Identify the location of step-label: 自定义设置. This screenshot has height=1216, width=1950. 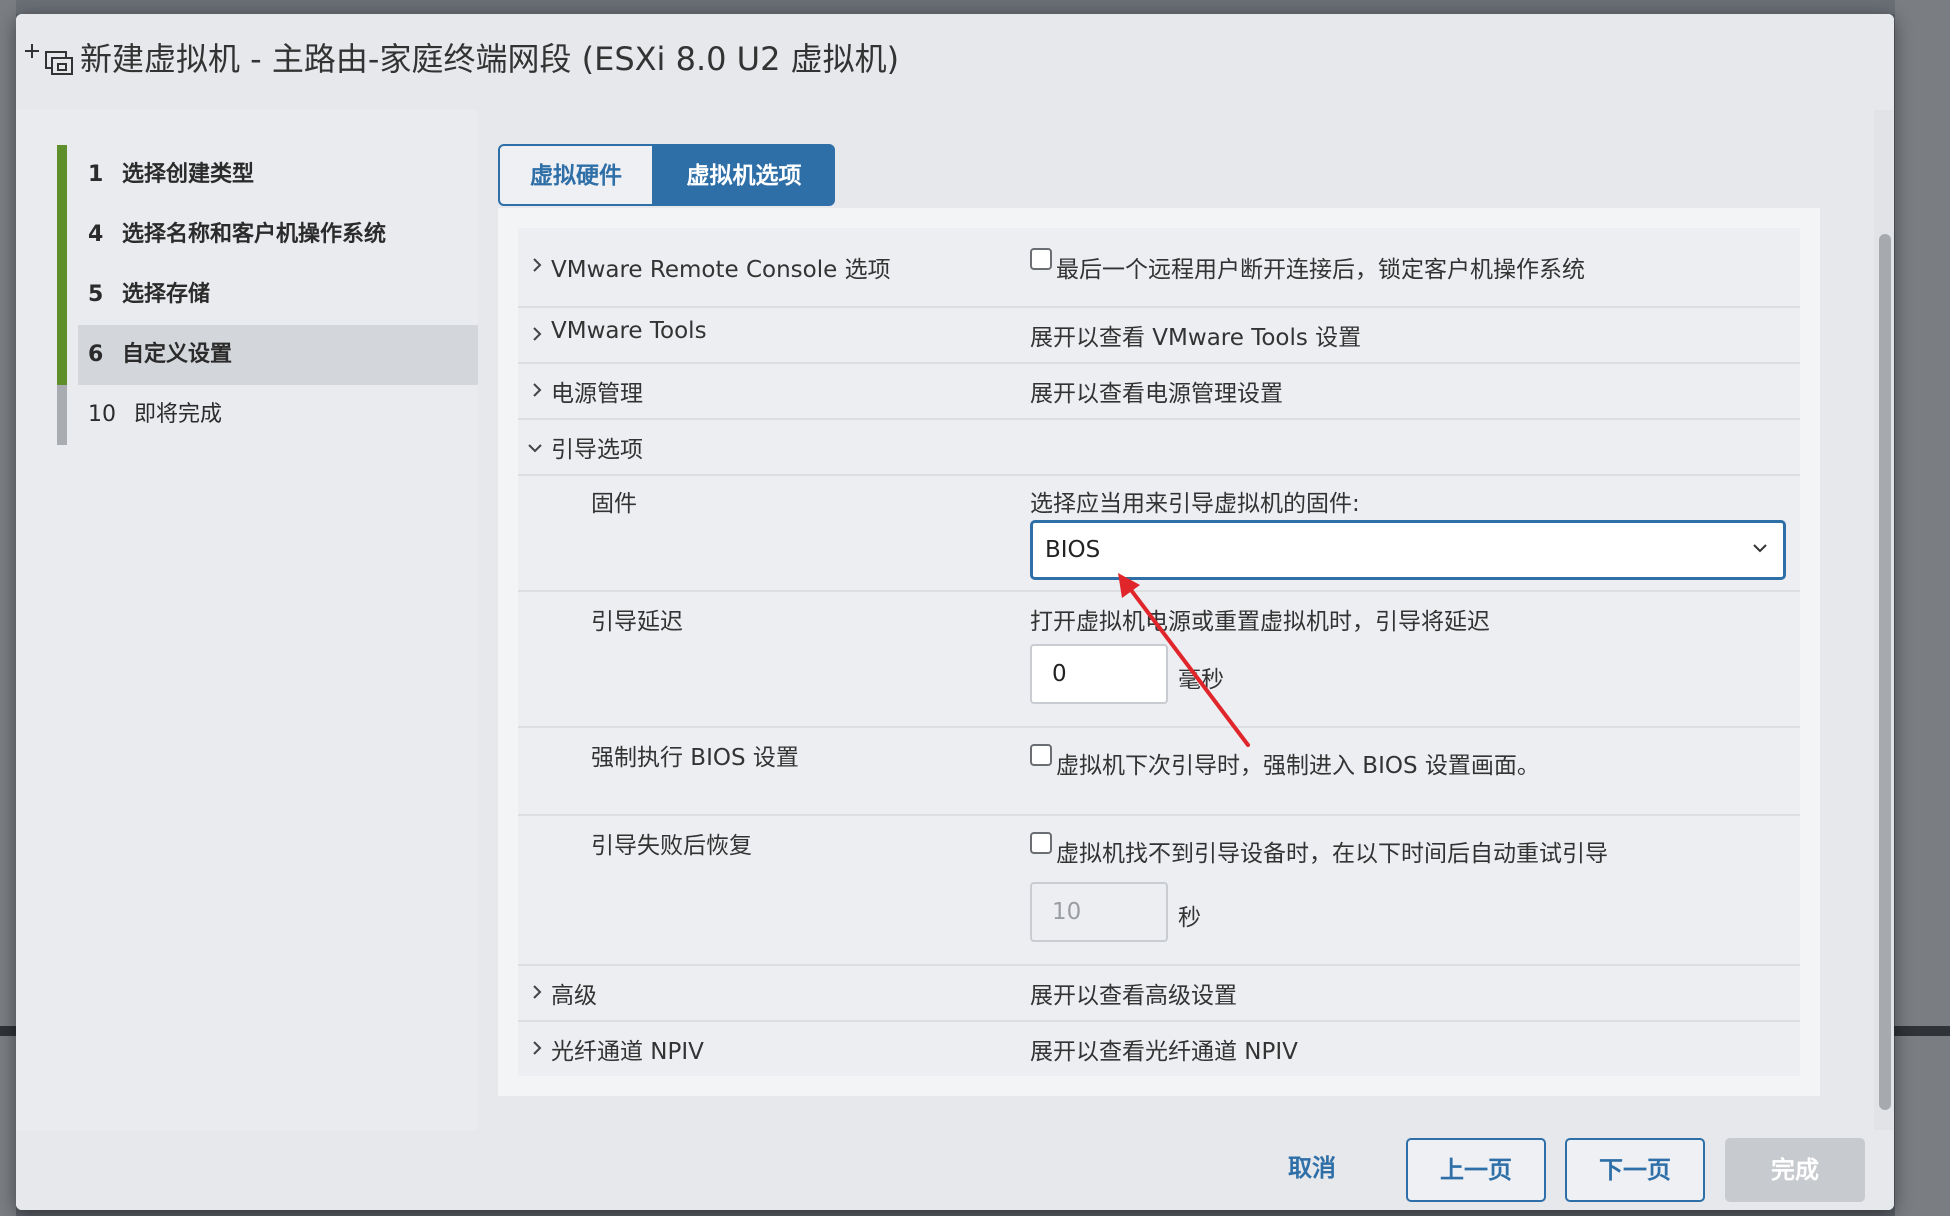
(177, 354).